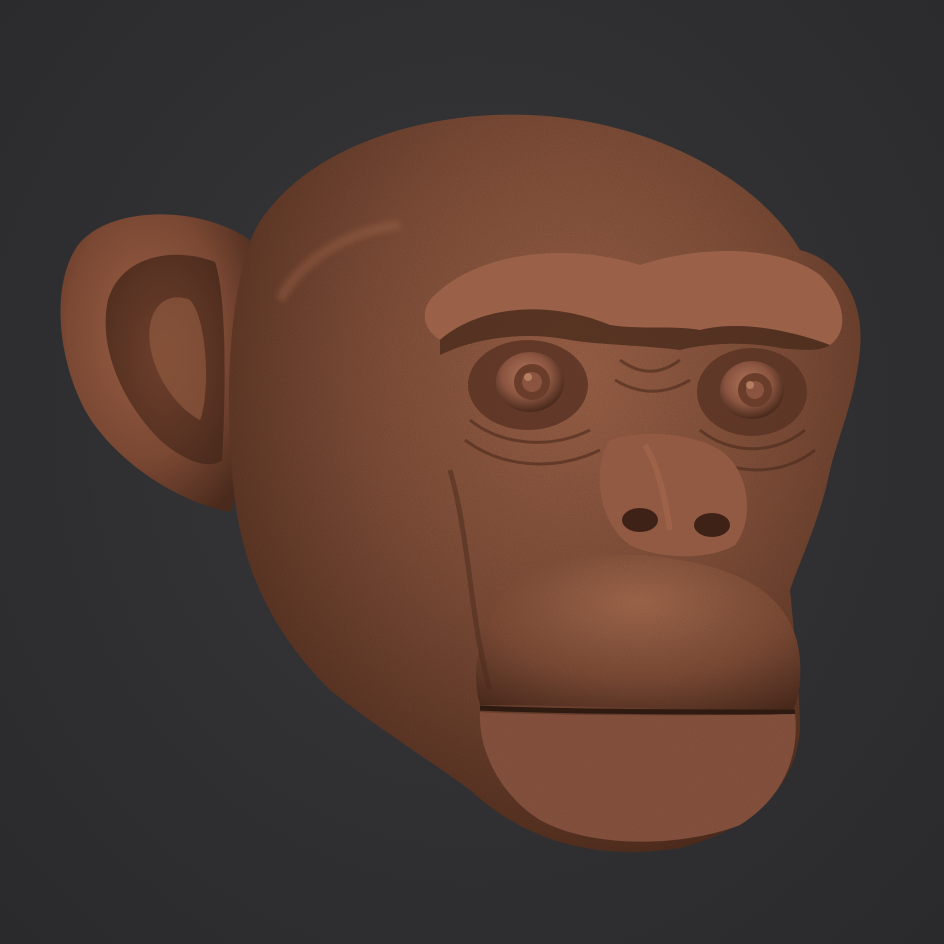 This screenshot has width=944, height=944. I want to click on right-eye, so click(752, 392).